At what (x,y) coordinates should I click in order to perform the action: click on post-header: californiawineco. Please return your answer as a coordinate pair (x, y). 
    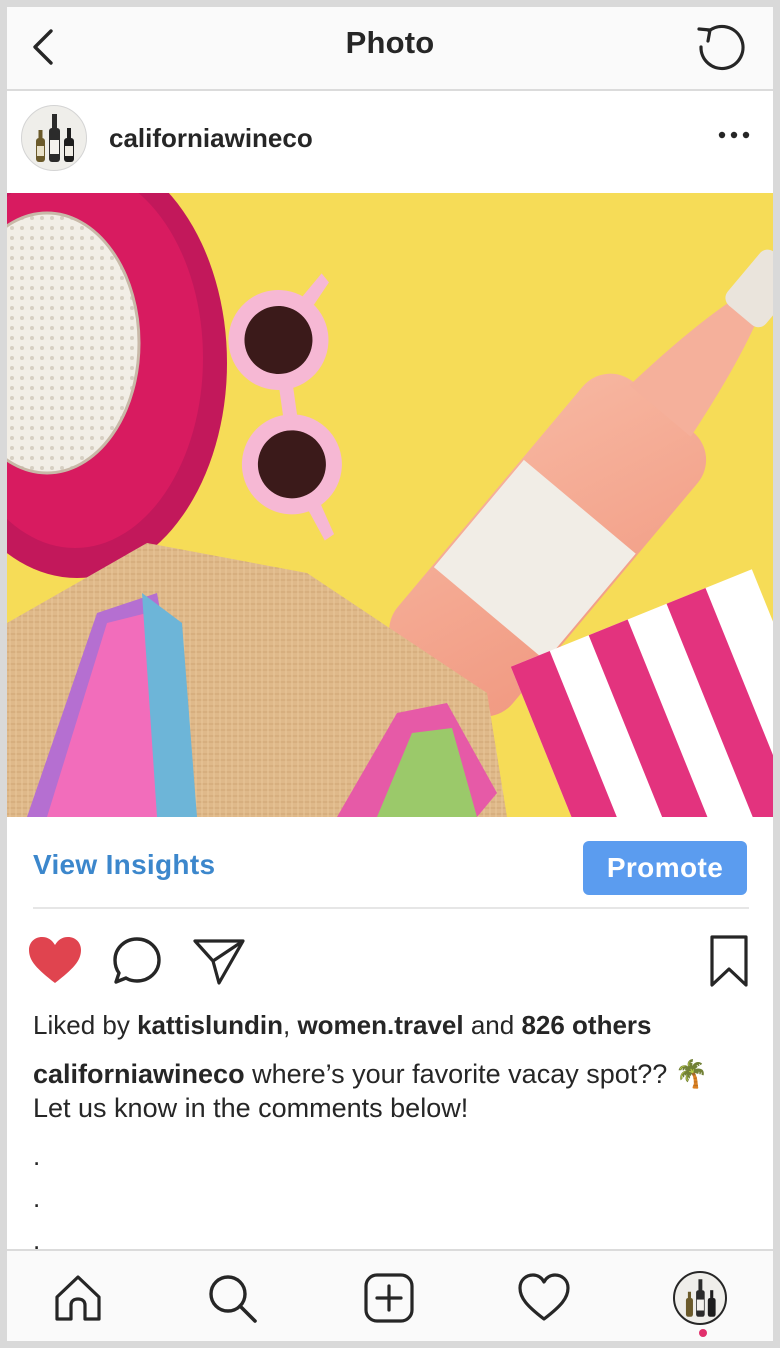
    Looking at the image, I should click on (390, 141).